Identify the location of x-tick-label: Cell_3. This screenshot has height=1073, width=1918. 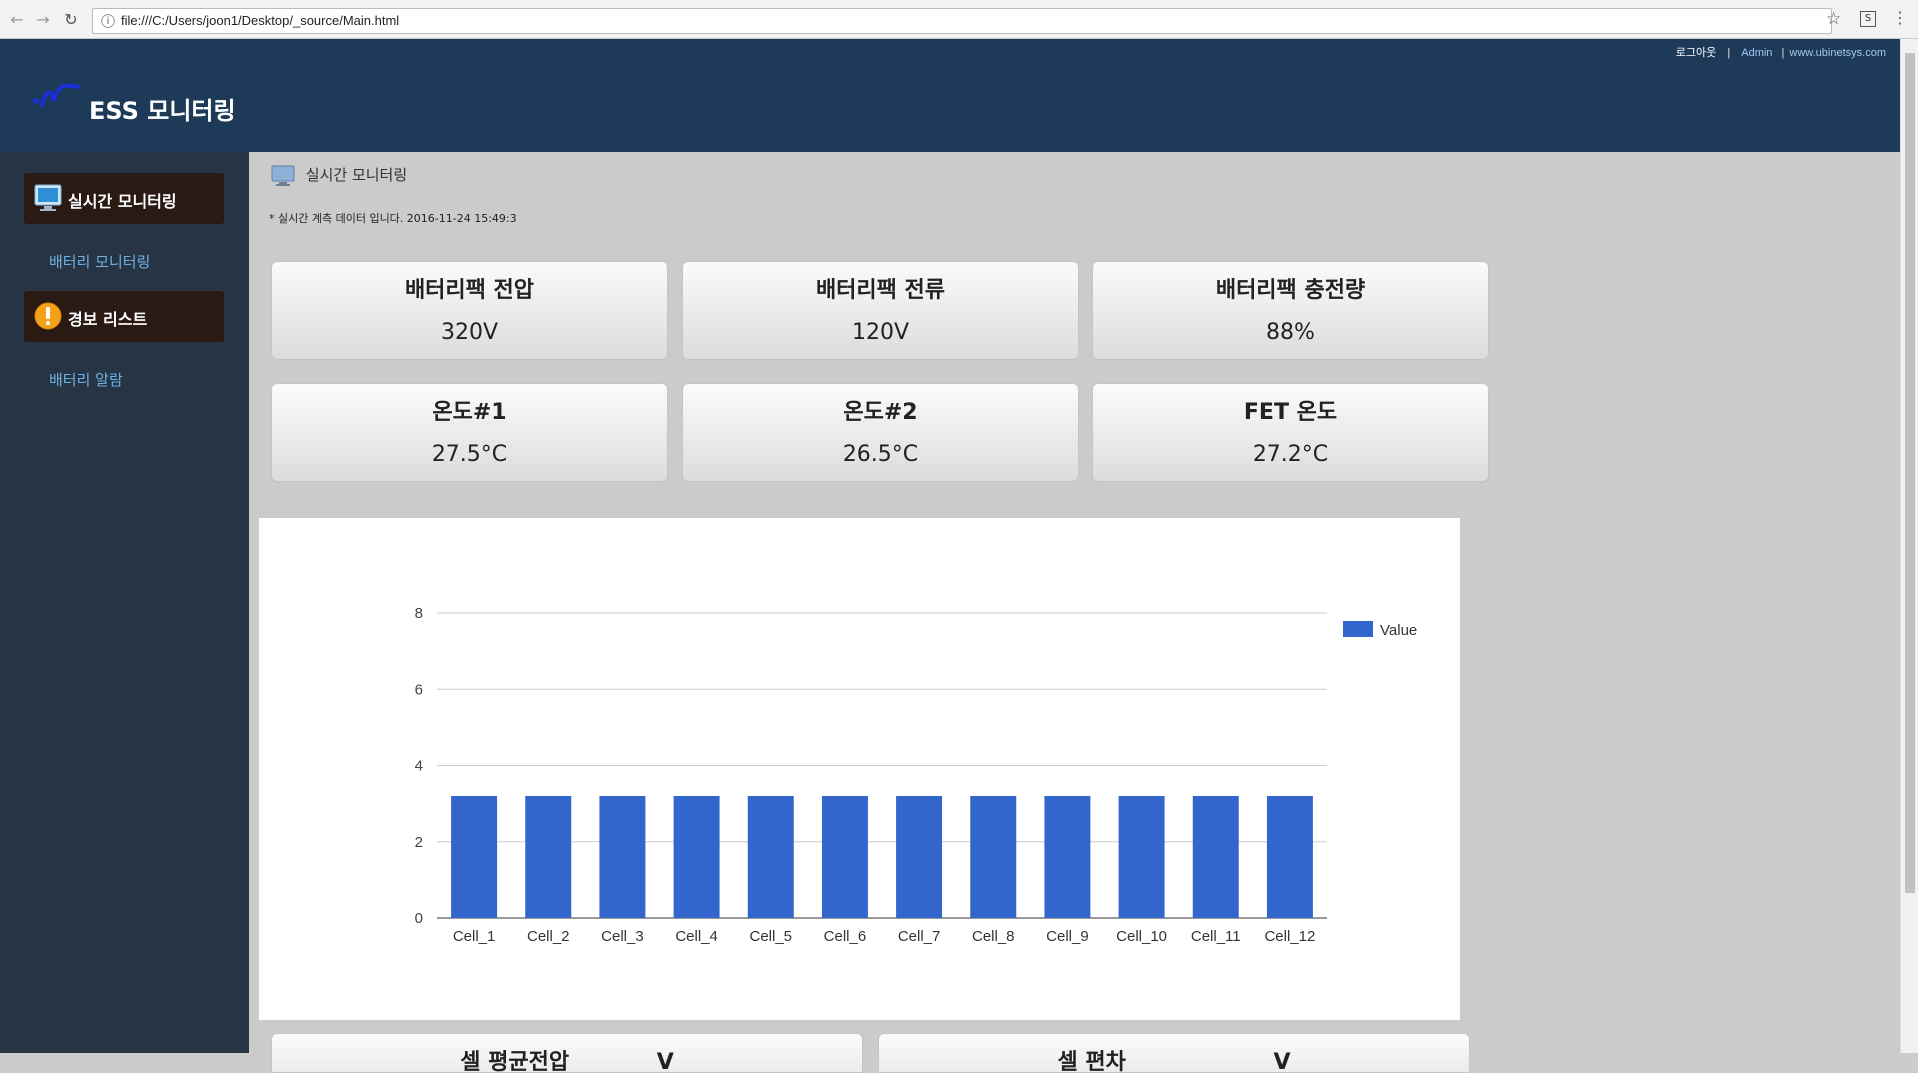
(622, 936).